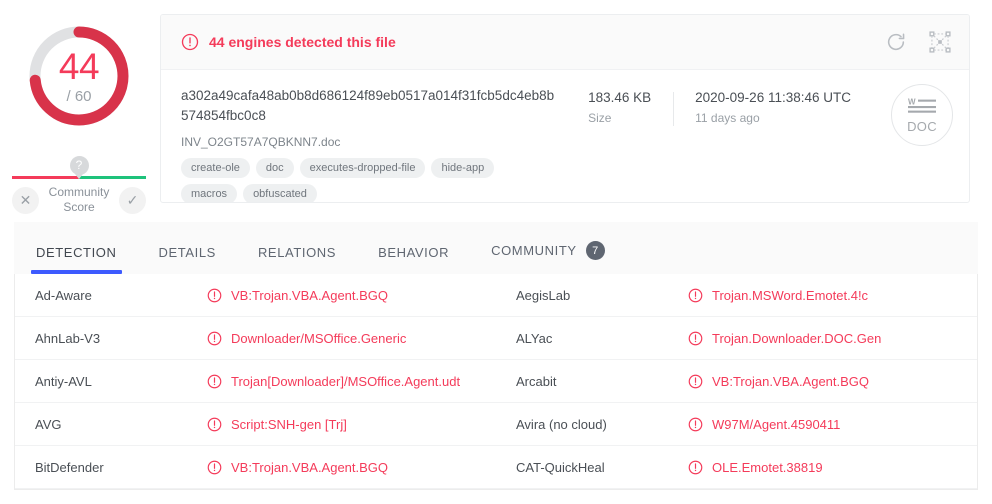 This screenshot has height=504, width=992. I want to click on engine-verdict-text: OLE.Emotet.38819, so click(767, 467).